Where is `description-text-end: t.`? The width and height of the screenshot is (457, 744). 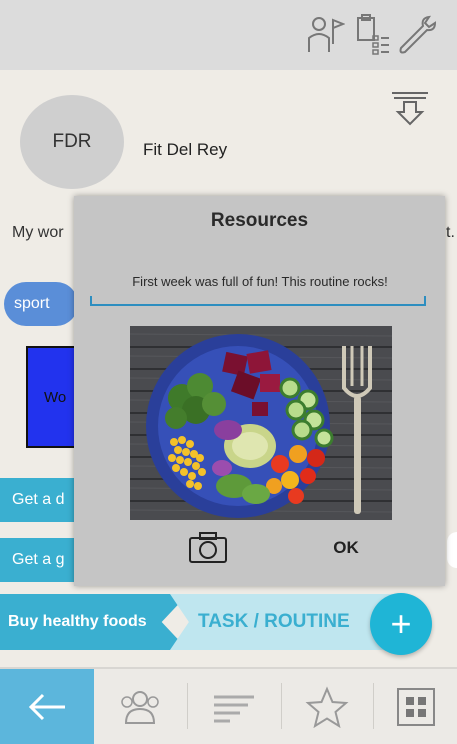
description-text-end: t. is located at coordinates (450, 232).